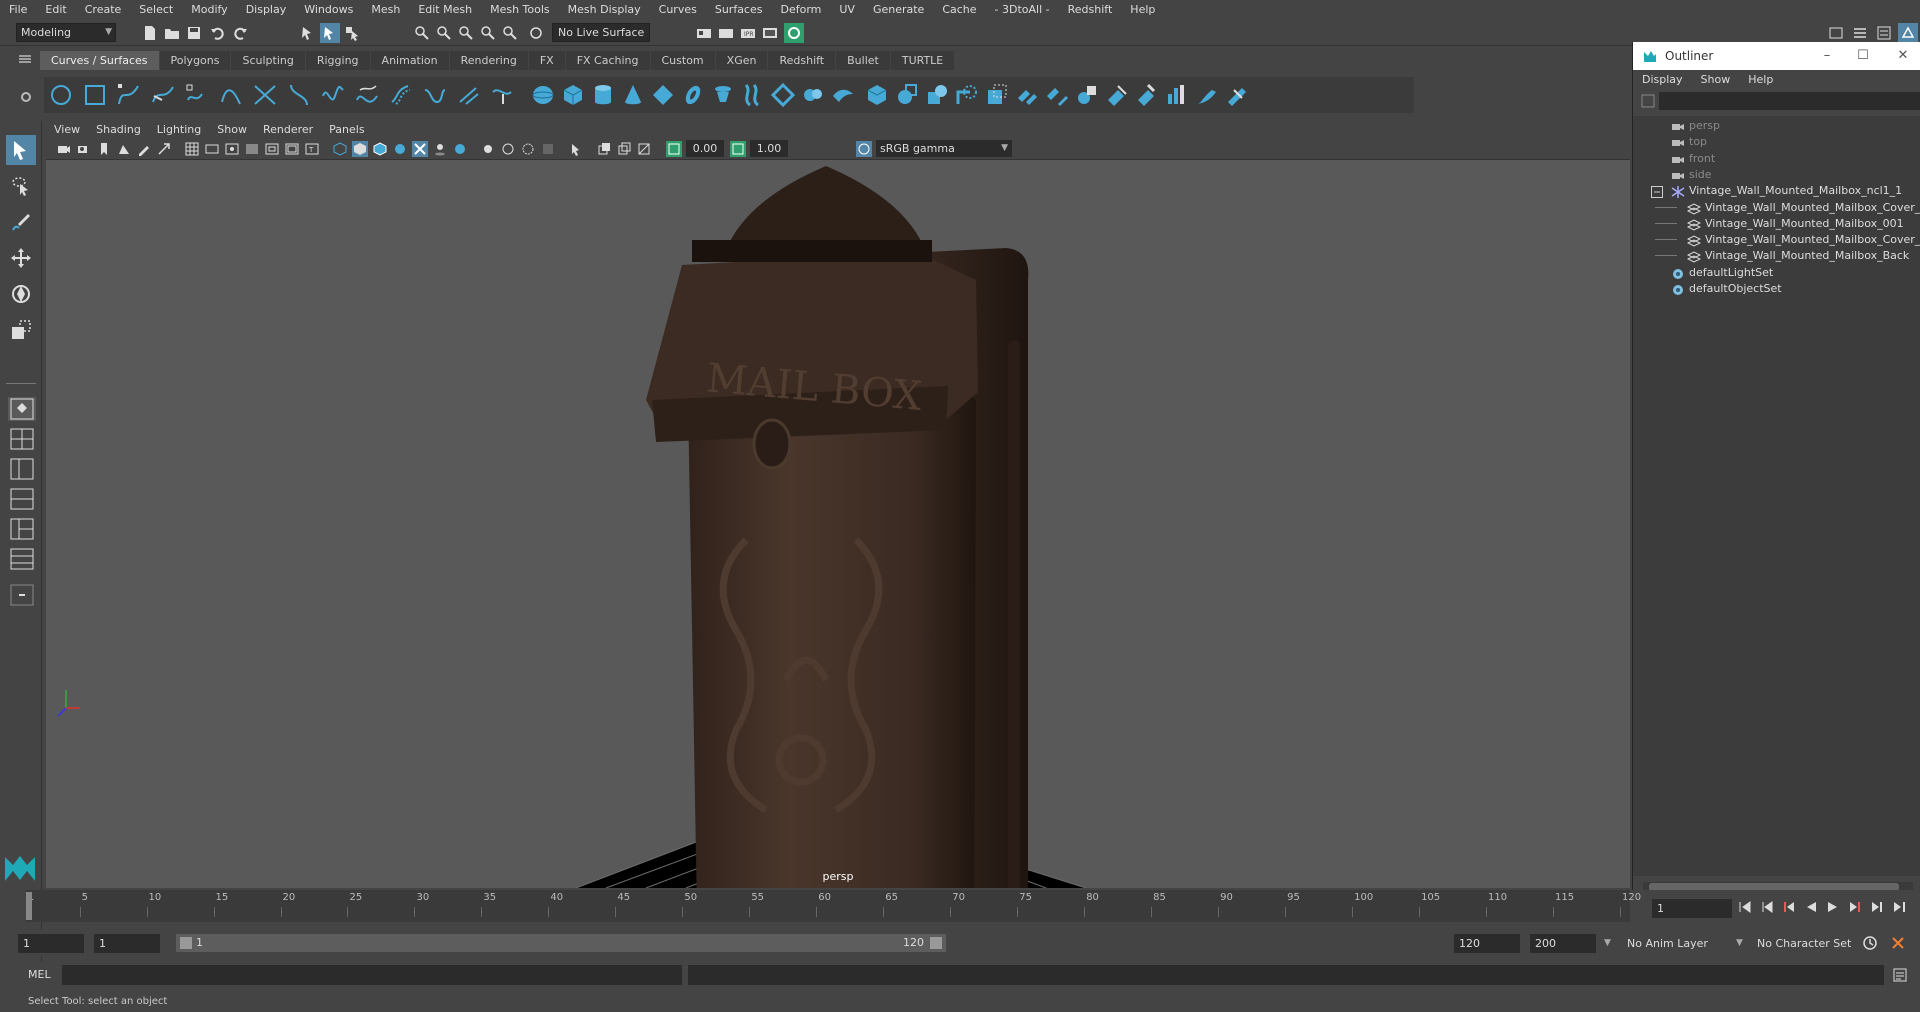  Describe the element at coordinates (265, 95) in the screenshot. I see `attach-curves-icon` at that location.